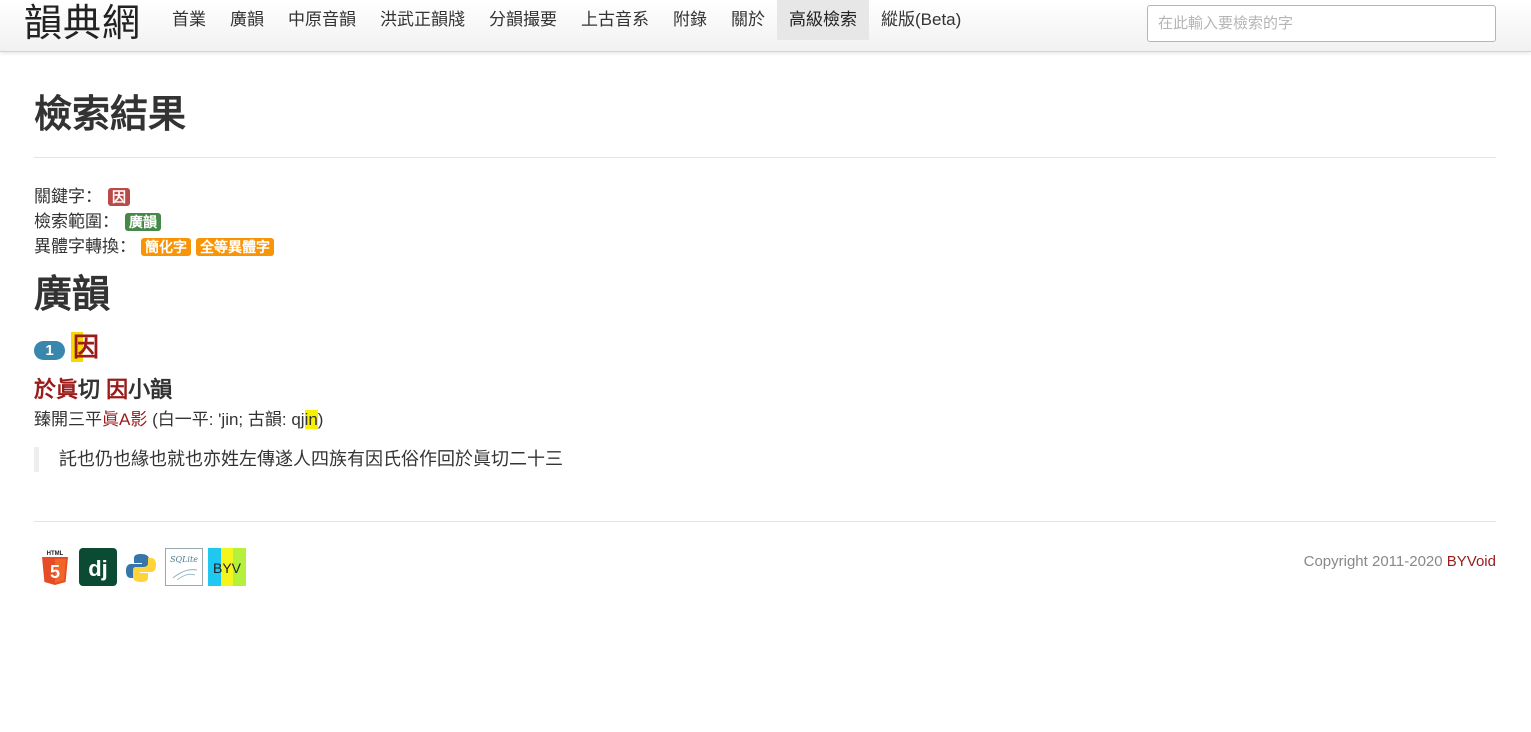  I want to click on phonology-detail: 臻開三平眞A影 (白一平: 'jin; 古韻: qjin), so click(178, 420).